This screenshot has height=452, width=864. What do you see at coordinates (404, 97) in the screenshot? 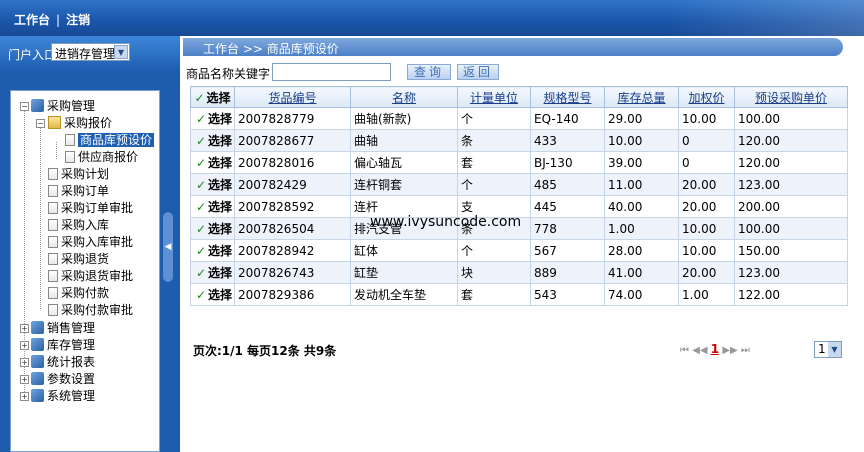
I see `column-header-name: 名称` at bounding box center [404, 97].